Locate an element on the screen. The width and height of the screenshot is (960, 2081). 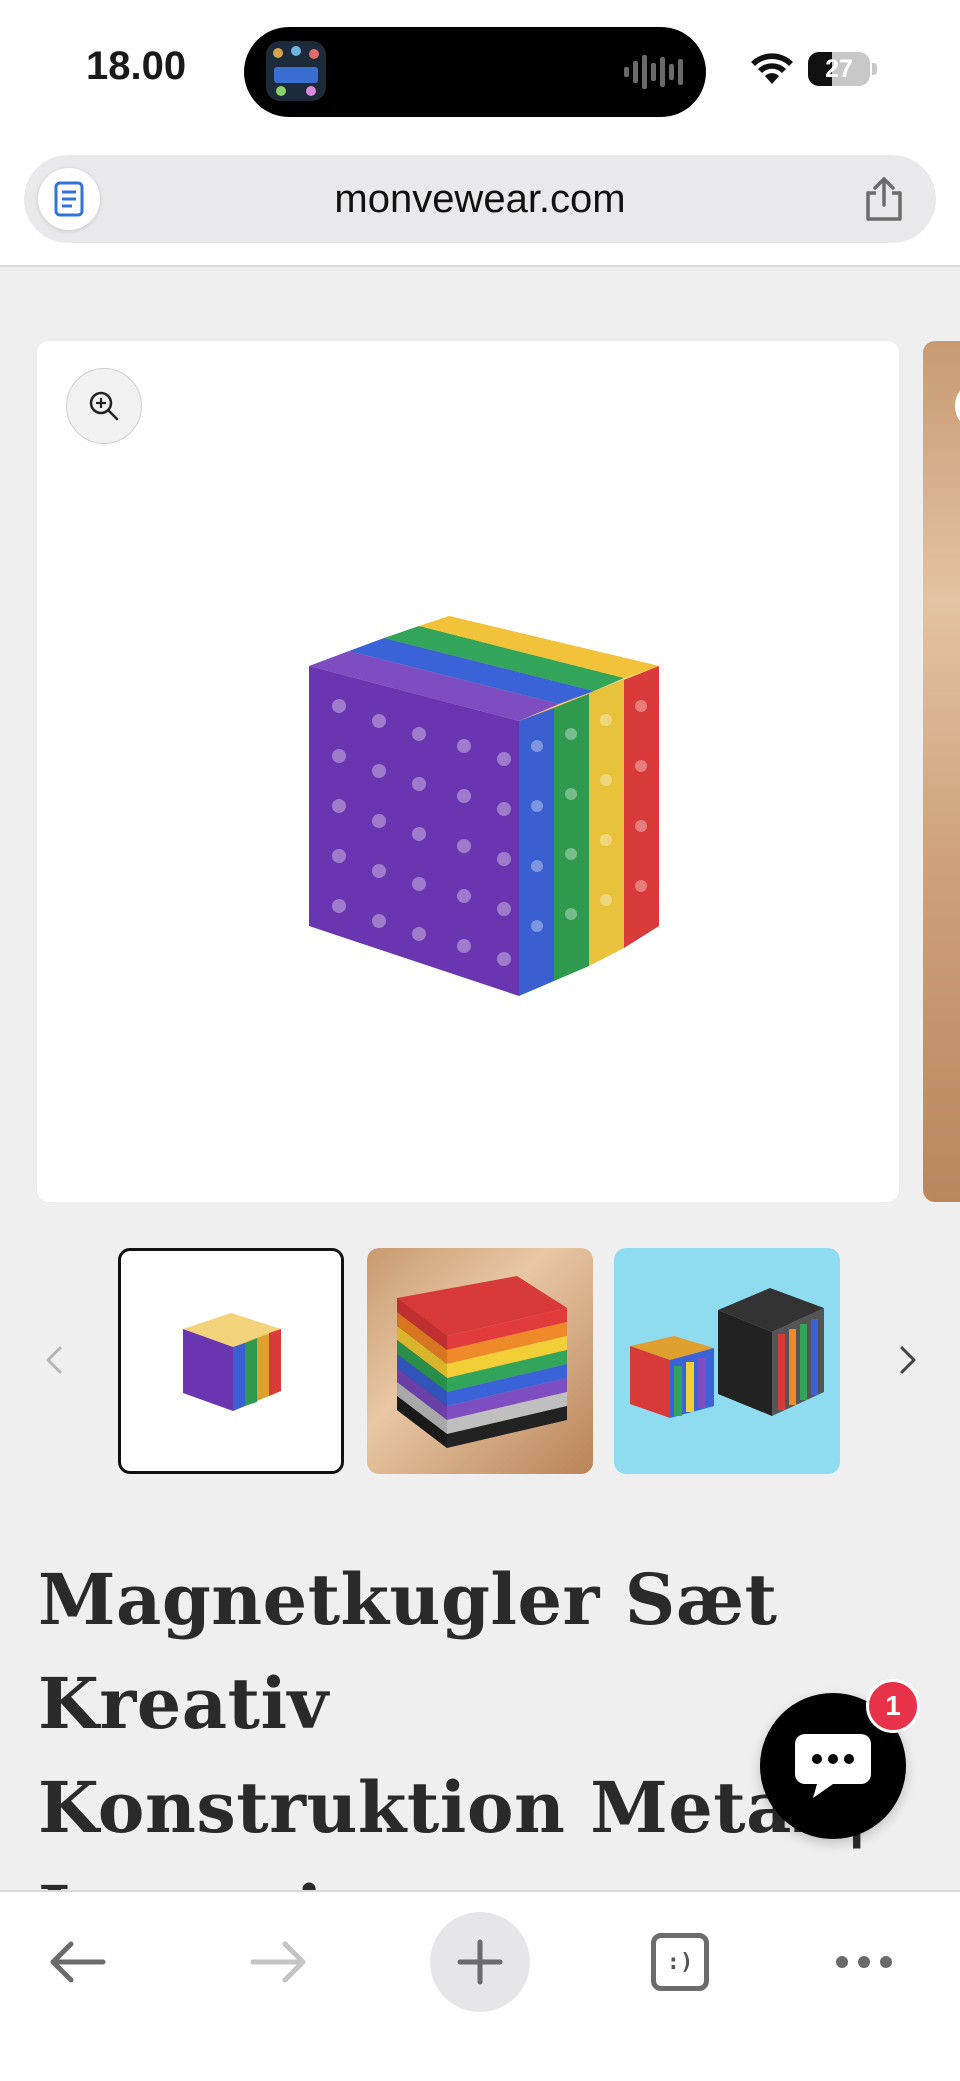
thumbnail-carousel is located at coordinates (480, 1362).